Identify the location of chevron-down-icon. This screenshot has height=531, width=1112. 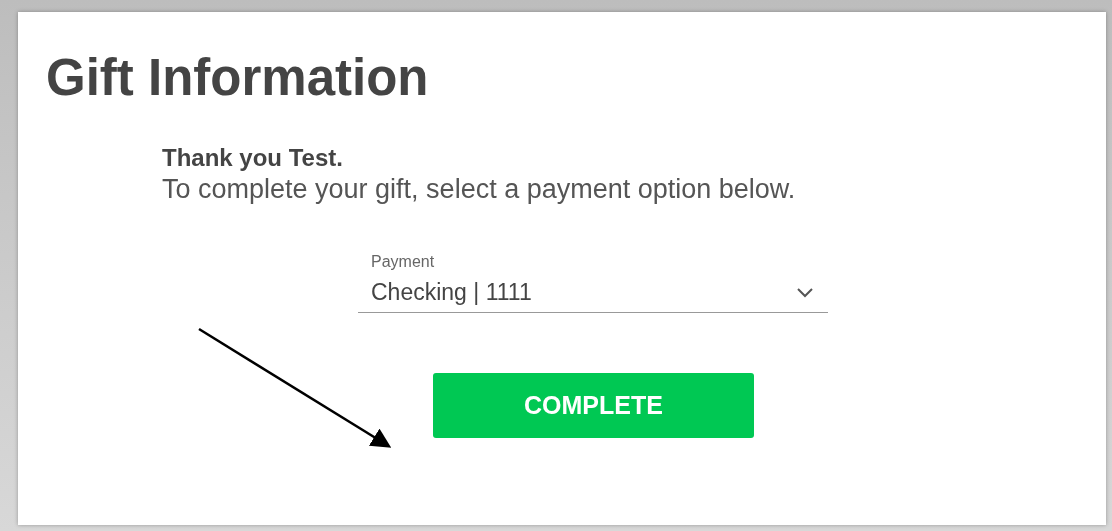
(805, 292).